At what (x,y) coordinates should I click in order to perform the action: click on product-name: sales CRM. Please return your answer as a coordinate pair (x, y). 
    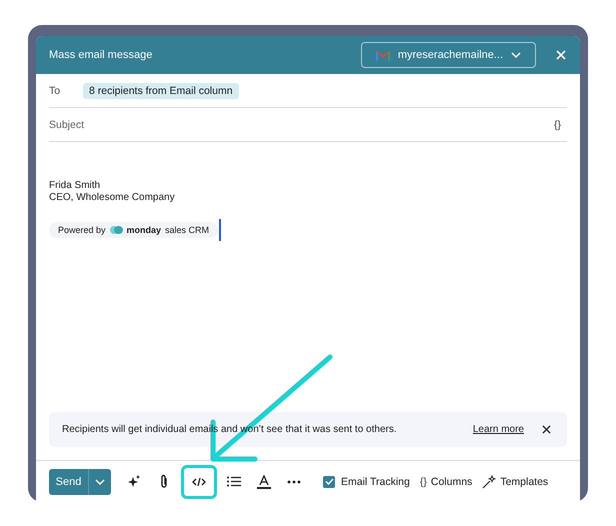
    Looking at the image, I should click on (187, 230).